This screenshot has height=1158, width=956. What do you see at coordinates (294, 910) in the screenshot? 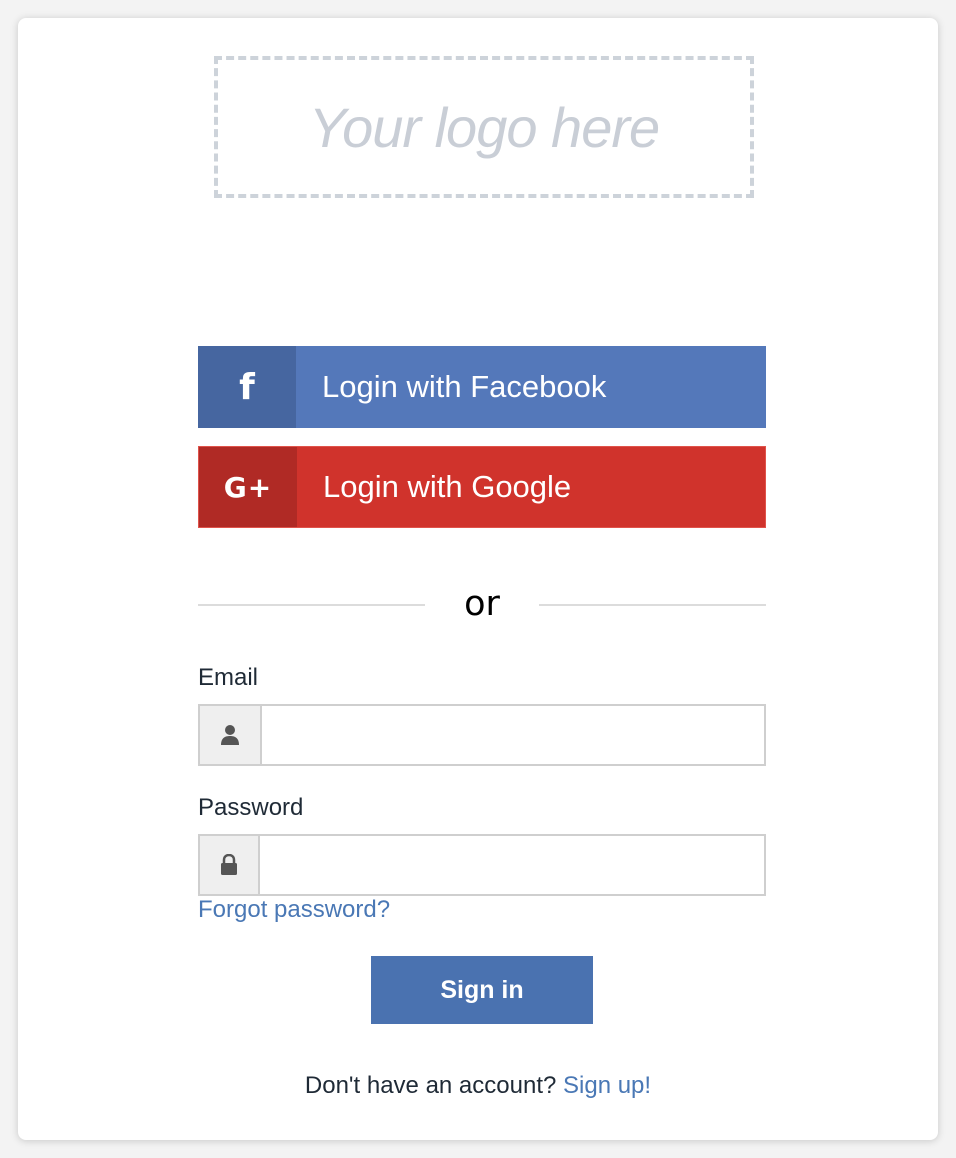
I see `forgot-password-link: Forgot password?` at bounding box center [294, 910].